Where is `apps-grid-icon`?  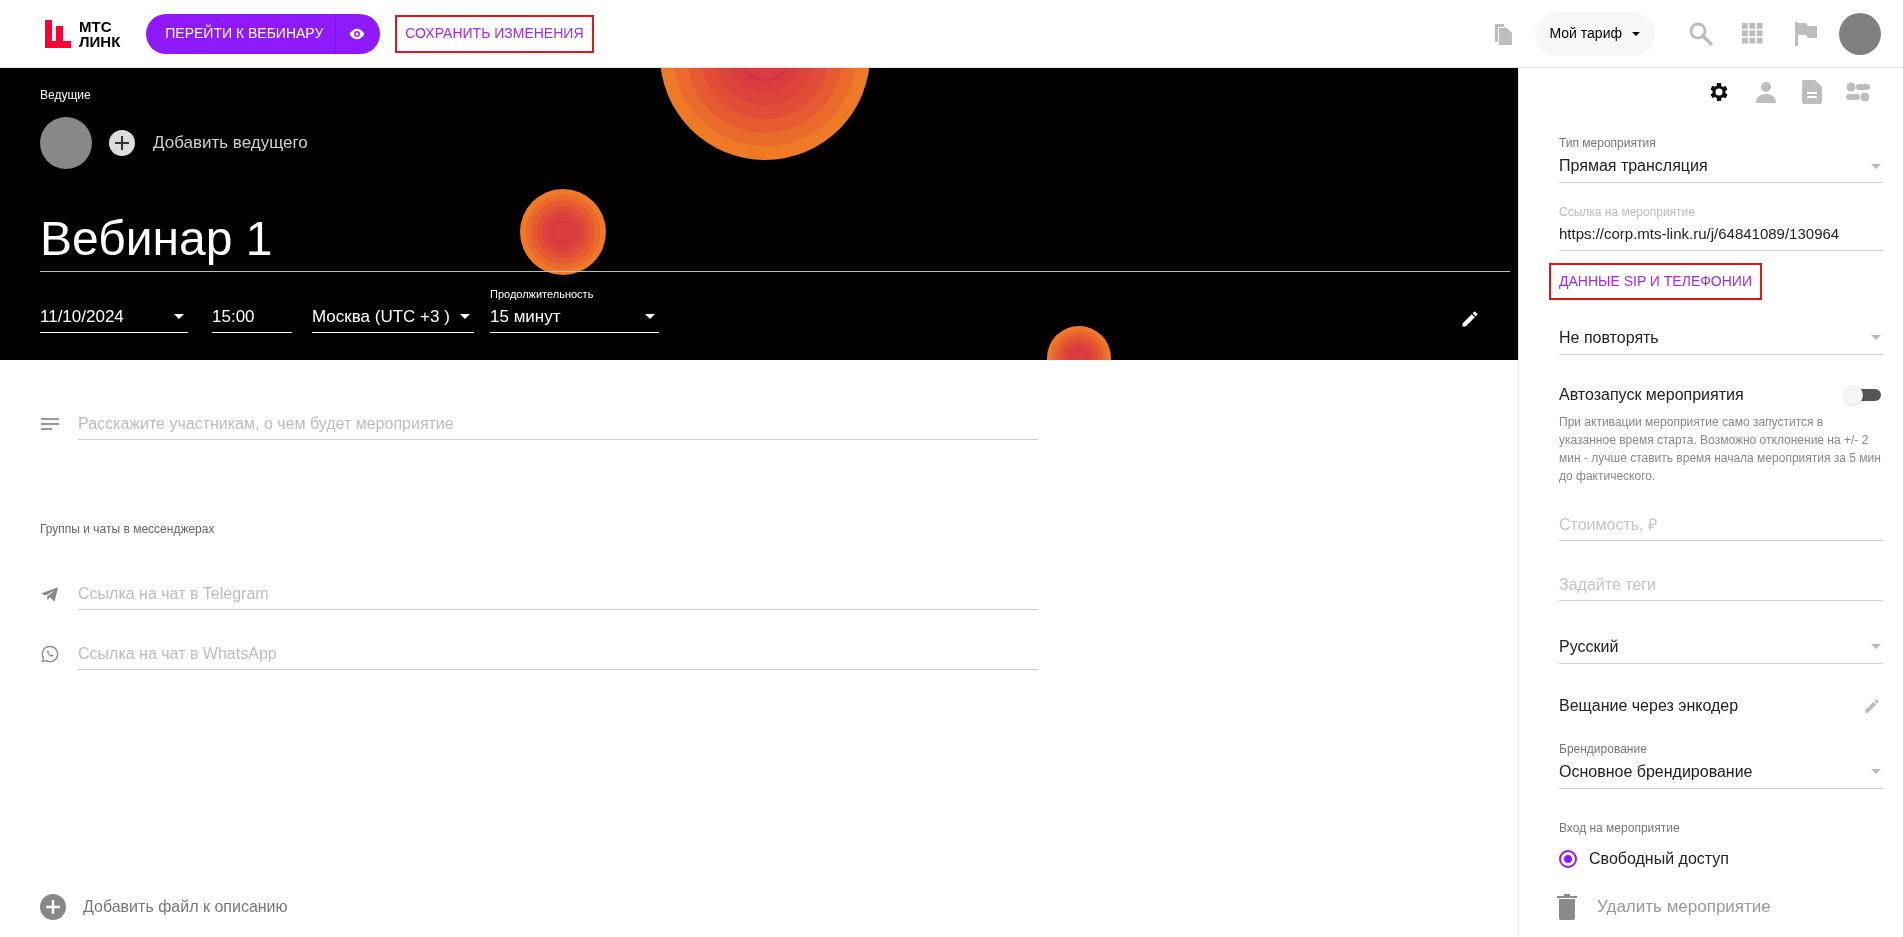 apps-grid-icon is located at coordinates (1752, 33).